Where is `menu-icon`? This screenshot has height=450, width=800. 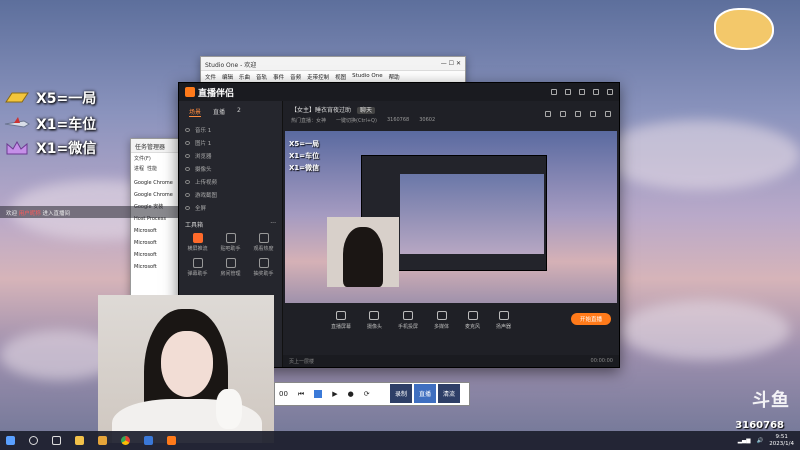 menu-icon is located at coordinates (568, 92).